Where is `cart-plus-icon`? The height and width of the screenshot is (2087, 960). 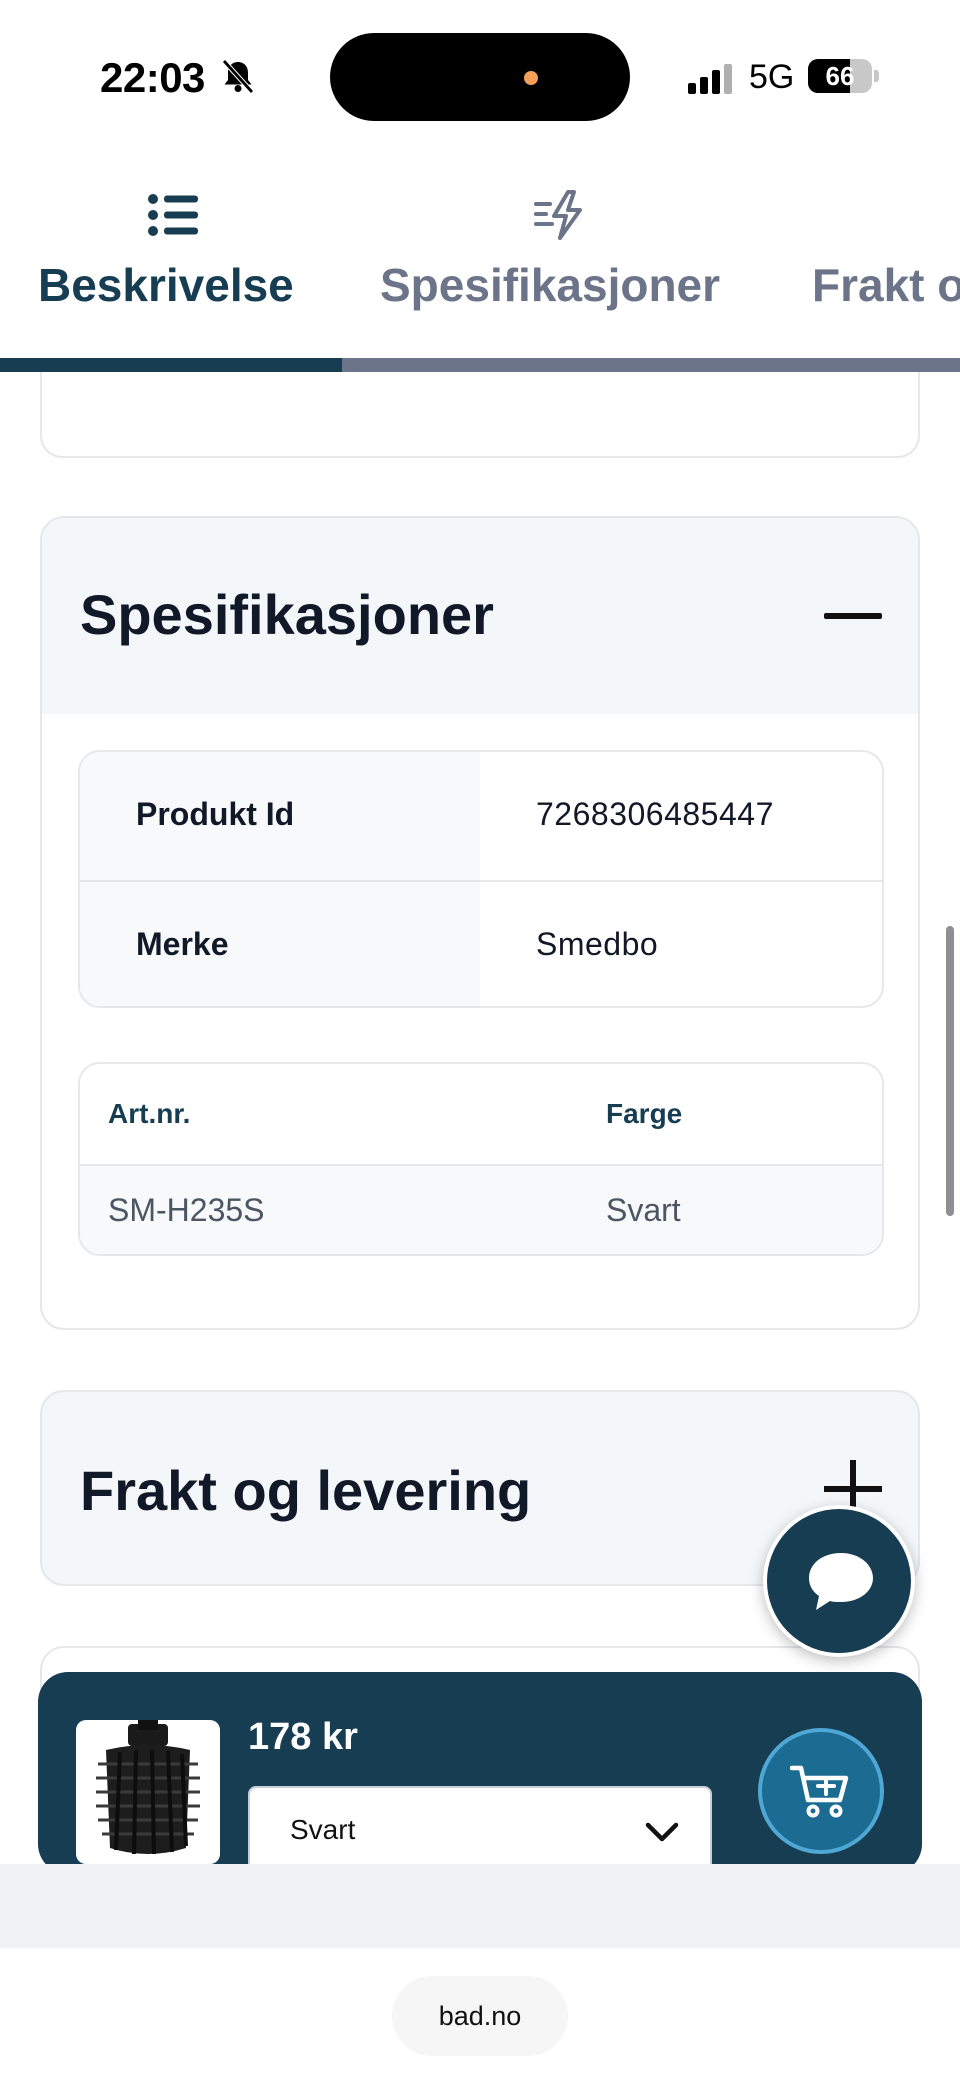
cart-plus-icon is located at coordinates (819, 1791).